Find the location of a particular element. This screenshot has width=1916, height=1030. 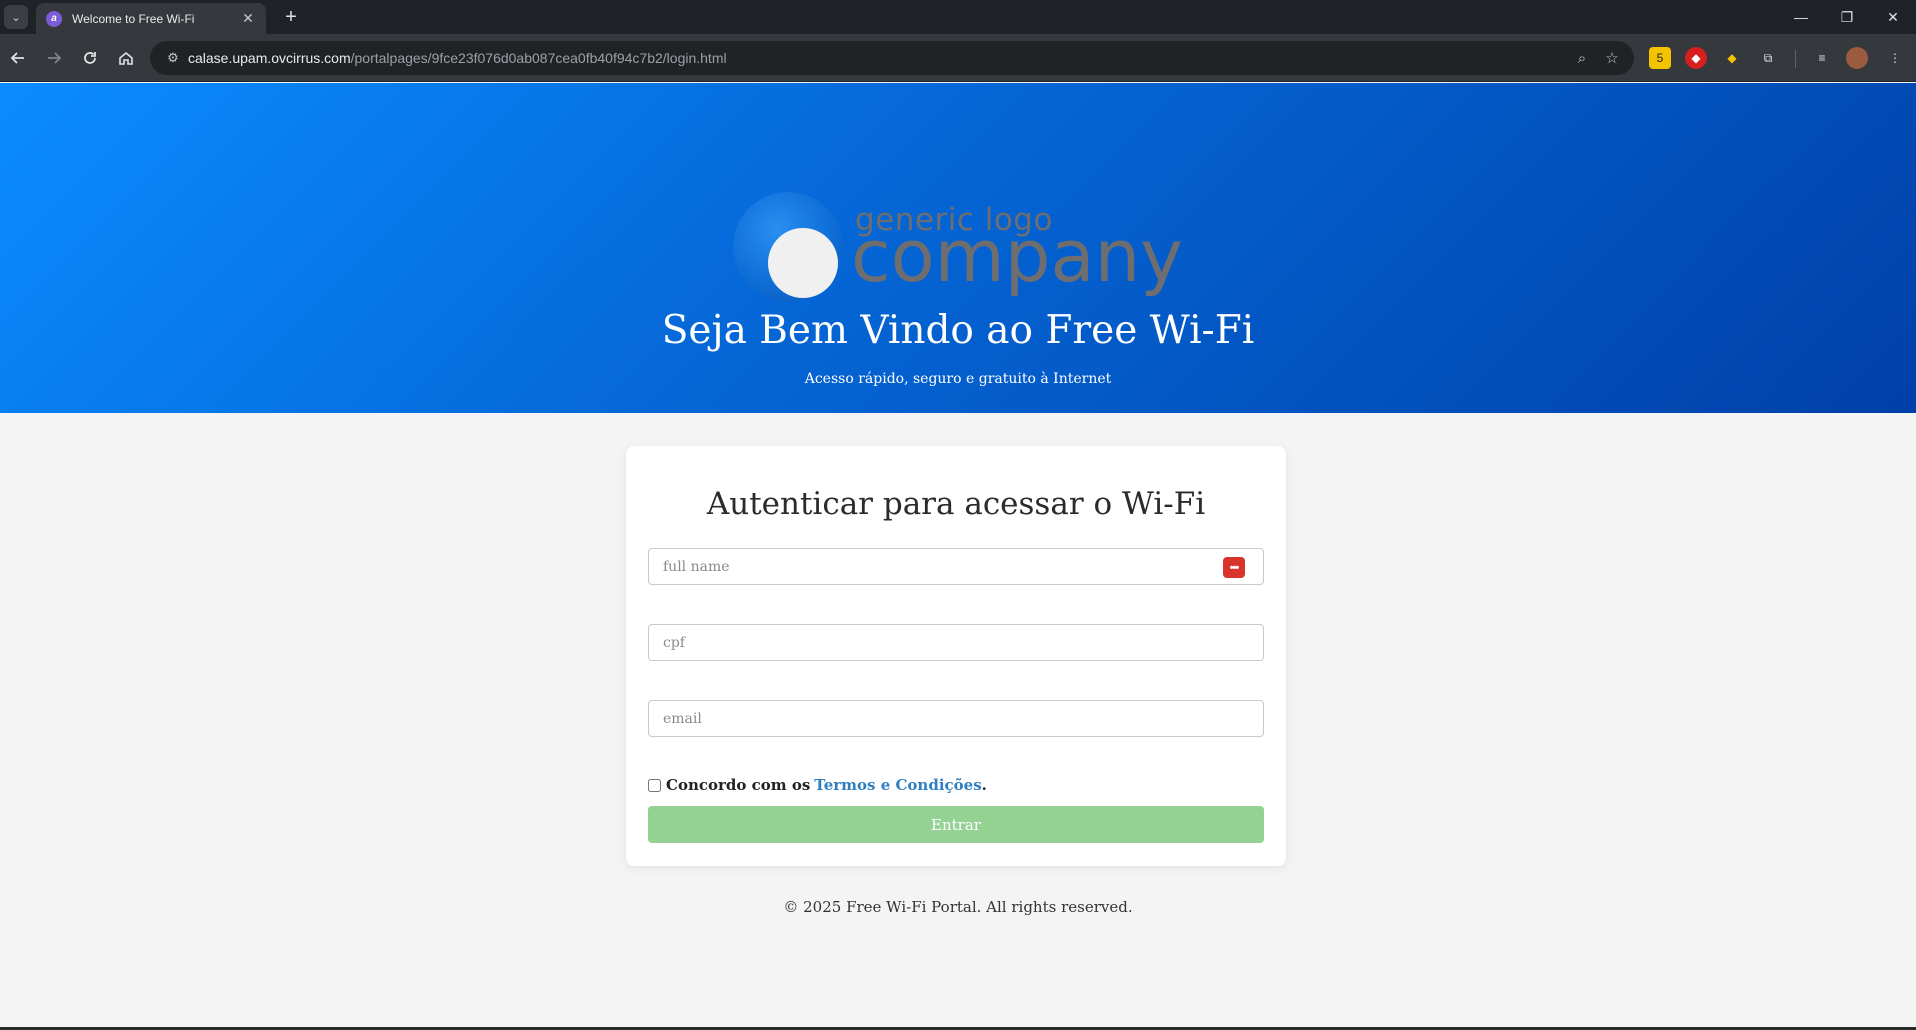

logo-big-text: company is located at coordinates (1017, 256).